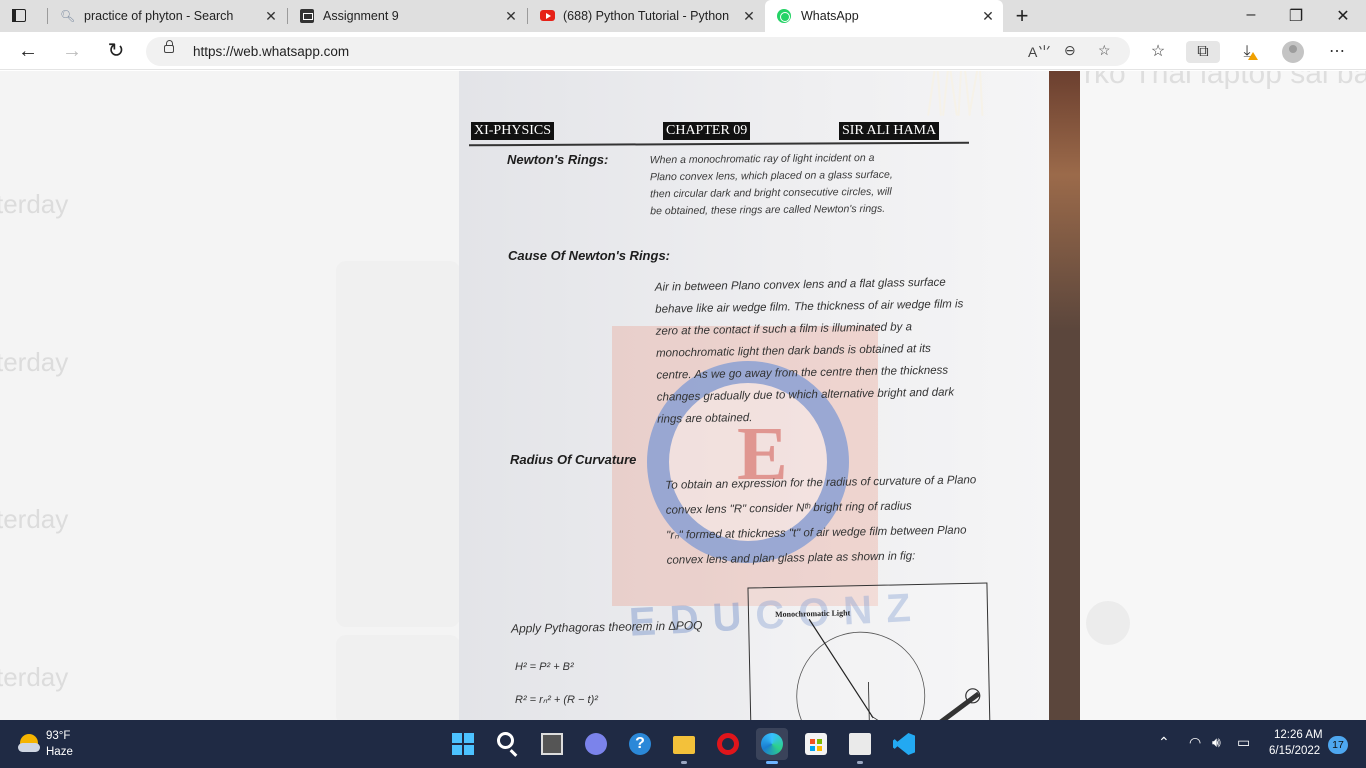 The image size is (1366, 768). I want to click on minimize-icon: ‒, so click(1251, 15).